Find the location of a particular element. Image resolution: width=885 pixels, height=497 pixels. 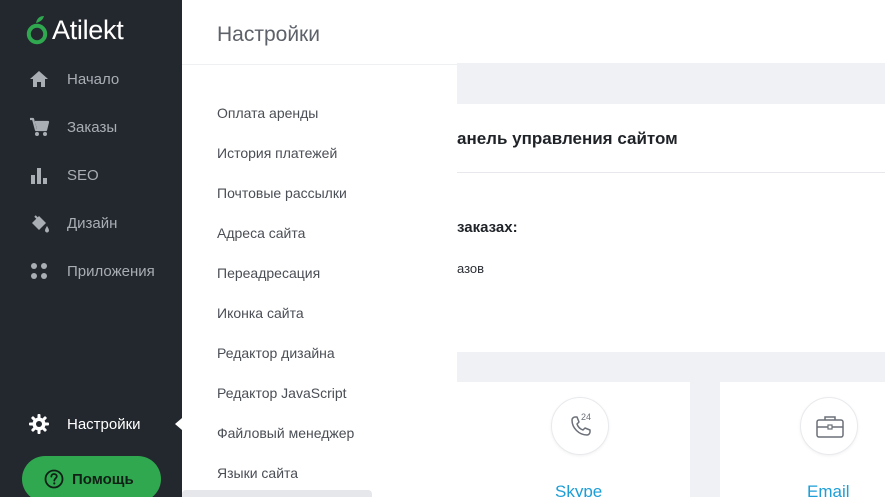

settings-item-file-manager: Файловый менеджер is located at coordinates (285, 433).